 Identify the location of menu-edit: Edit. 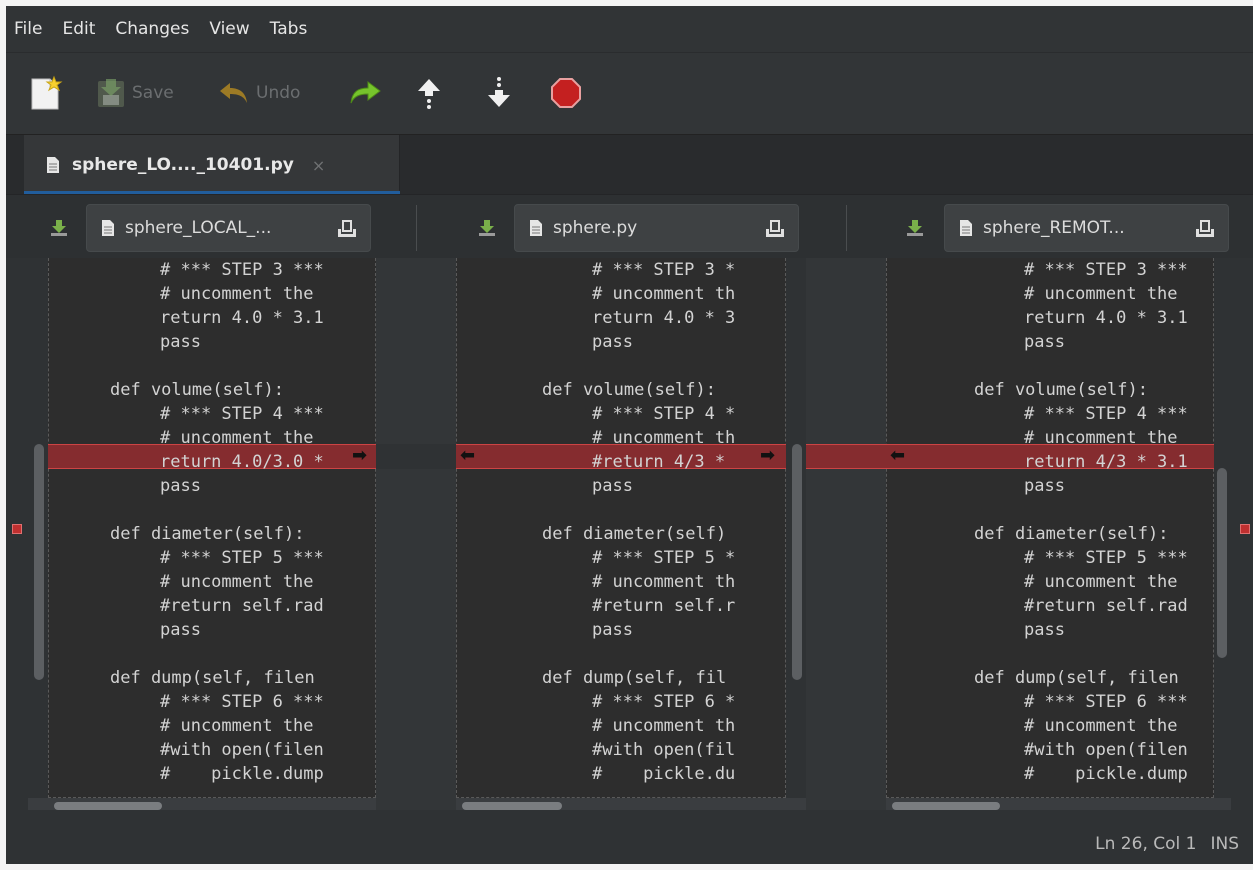
(78, 29).